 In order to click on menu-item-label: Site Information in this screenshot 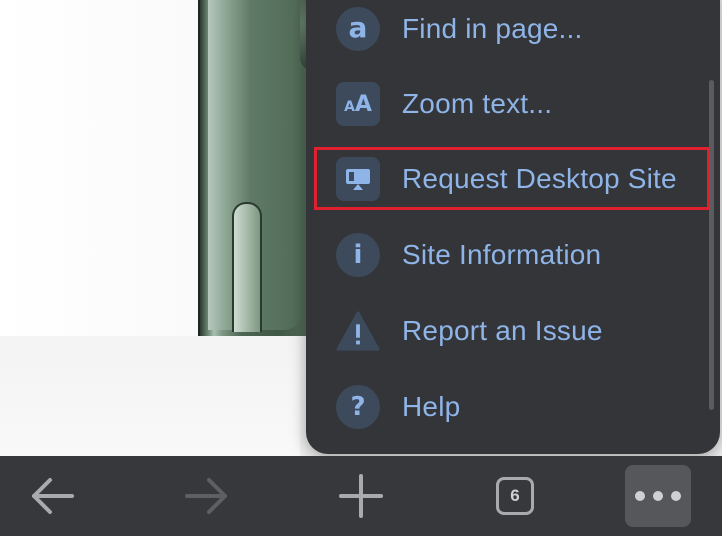, I will do `click(502, 254)`.